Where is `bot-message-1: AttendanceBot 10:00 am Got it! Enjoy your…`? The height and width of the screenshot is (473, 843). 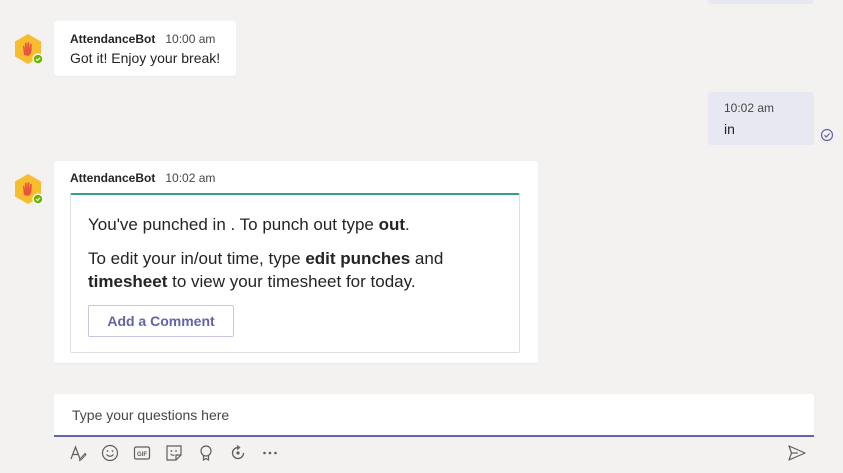
bot-message-1: AttendanceBot 10:00 am Got it! Enjoy your… is located at coordinates (145, 48).